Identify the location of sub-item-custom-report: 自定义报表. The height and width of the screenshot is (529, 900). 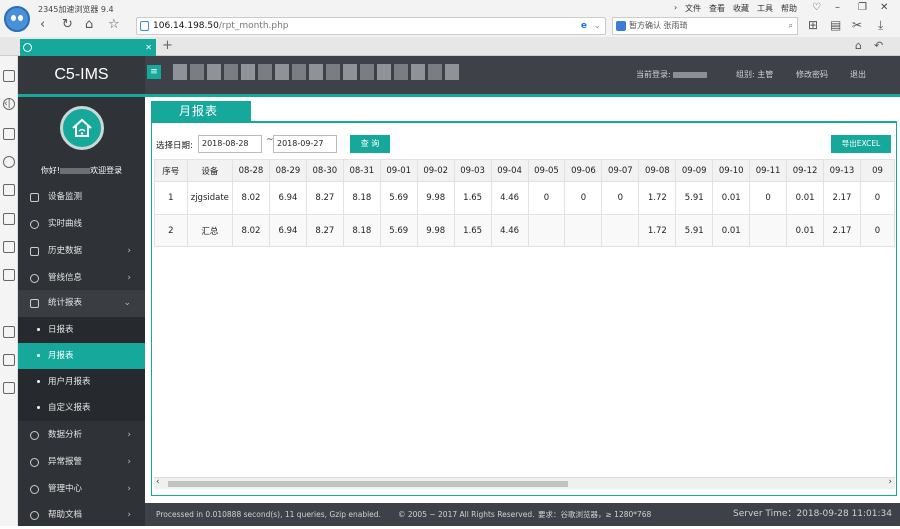
(81, 408).